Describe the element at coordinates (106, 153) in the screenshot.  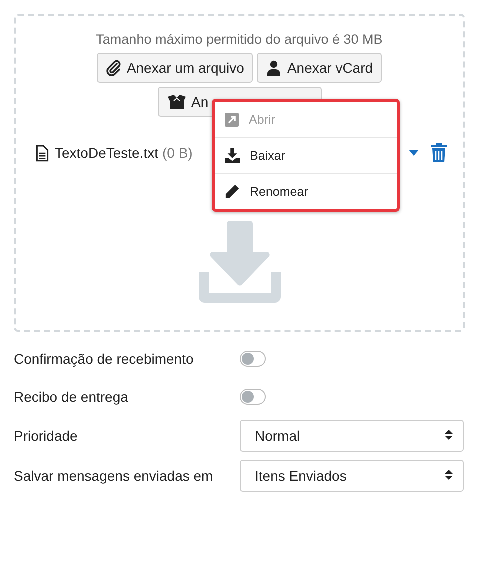
I see `file-name: TextoDeTeste.txt` at that location.